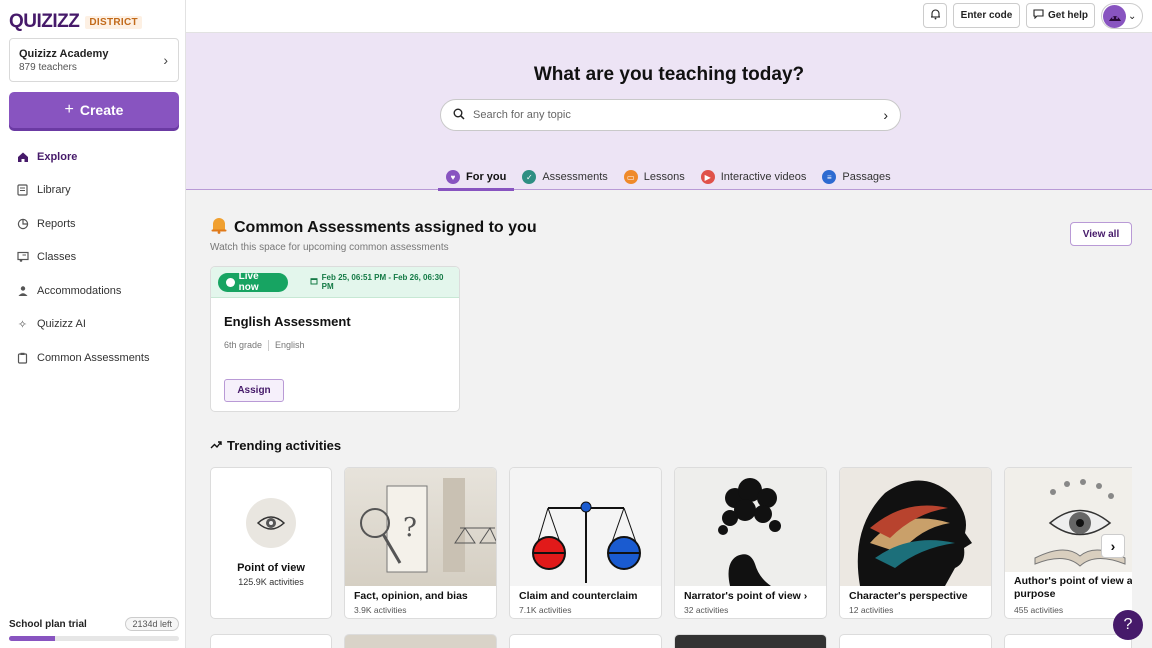 The height and width of the screenshot is (648, 1152). What do you see at coordinates (380, 610) in the screenshot?
I see `topic-count: 3.9K activities` at bounding box center [380, 610].